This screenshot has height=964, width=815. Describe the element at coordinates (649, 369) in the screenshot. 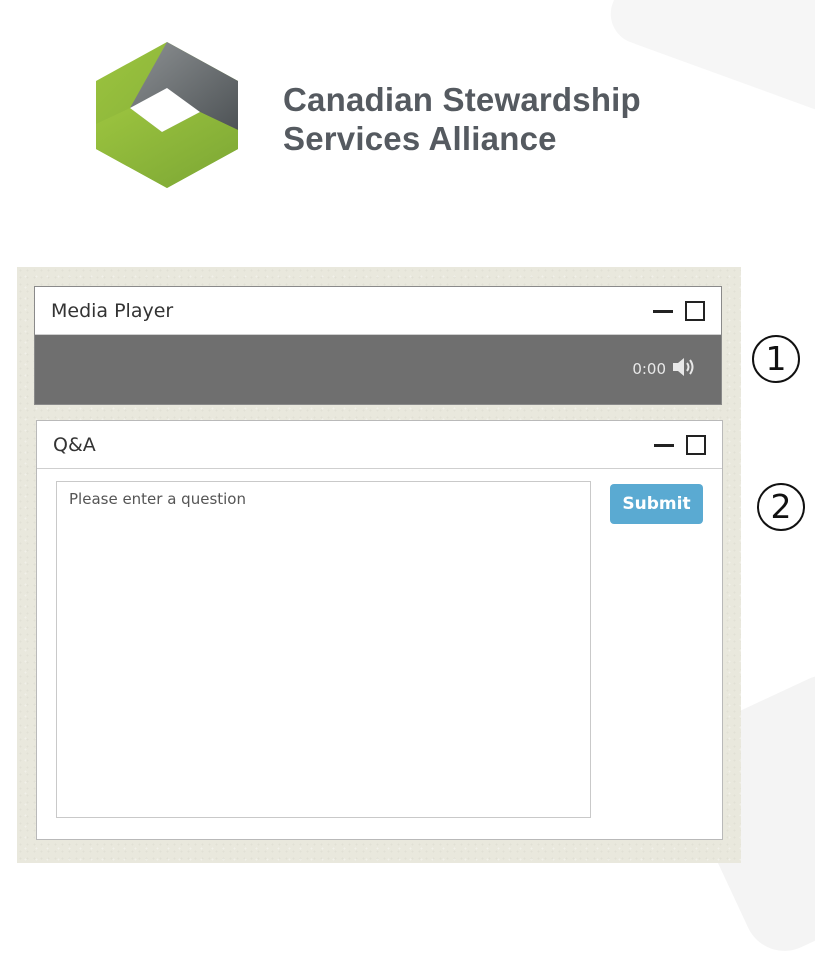

I see `playback-time: 0:00` at that location.